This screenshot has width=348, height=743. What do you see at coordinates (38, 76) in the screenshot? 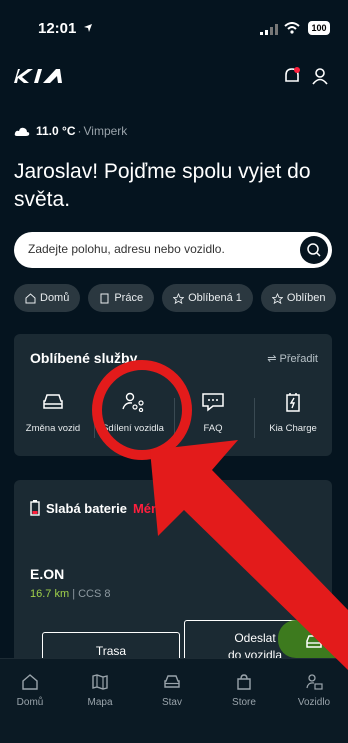
I see `kia-logo` at bounding box center [38, 76].